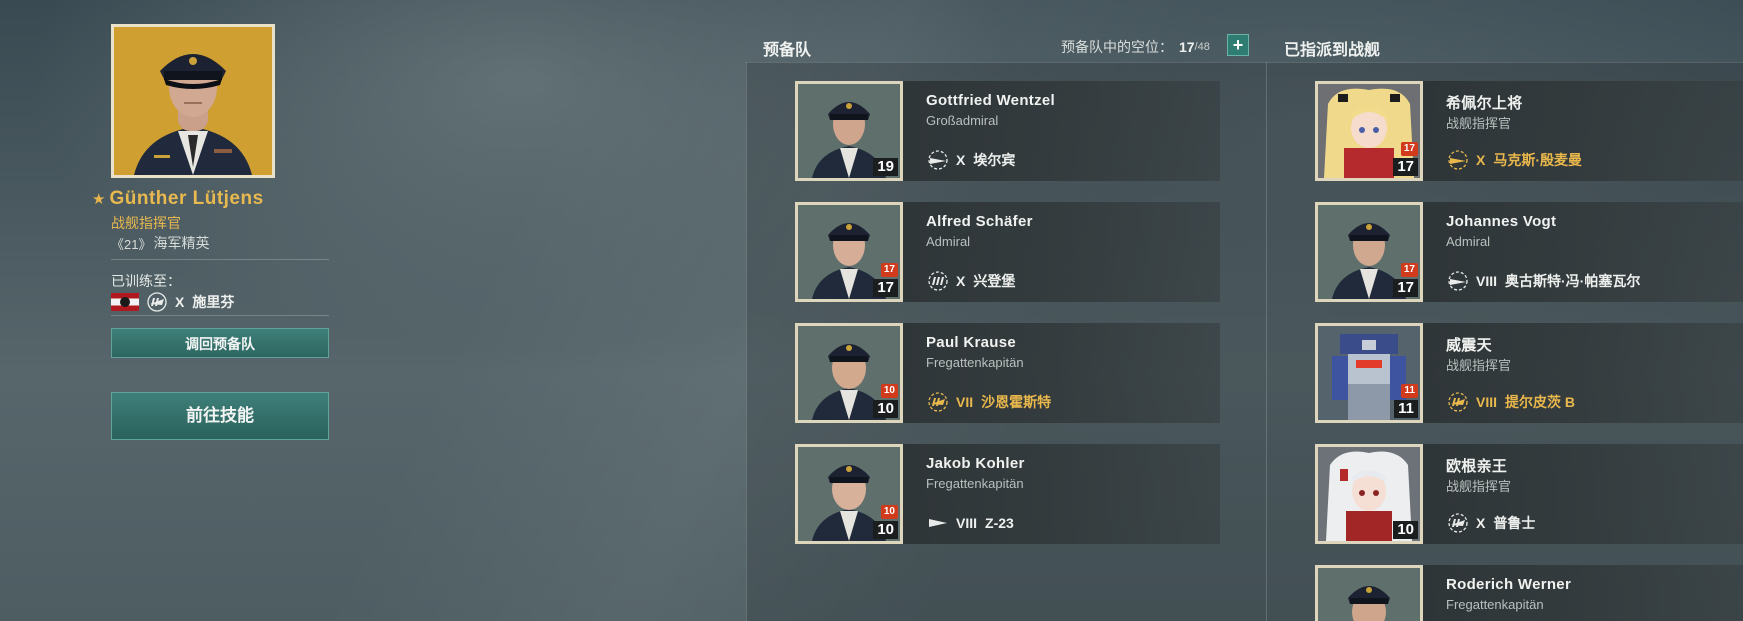 The image size is (1743, 621). What do you see at coordinates (994, 281) in the screenshot?
I see `ship-name: 兴登堡` at bounding box center [994, 281].